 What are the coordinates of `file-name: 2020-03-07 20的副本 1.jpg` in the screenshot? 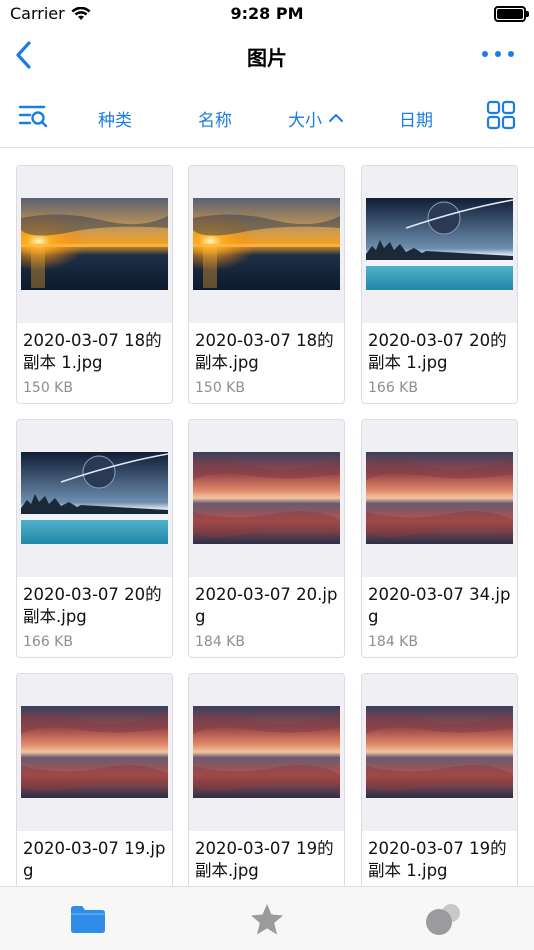 It's located at (437, 351).